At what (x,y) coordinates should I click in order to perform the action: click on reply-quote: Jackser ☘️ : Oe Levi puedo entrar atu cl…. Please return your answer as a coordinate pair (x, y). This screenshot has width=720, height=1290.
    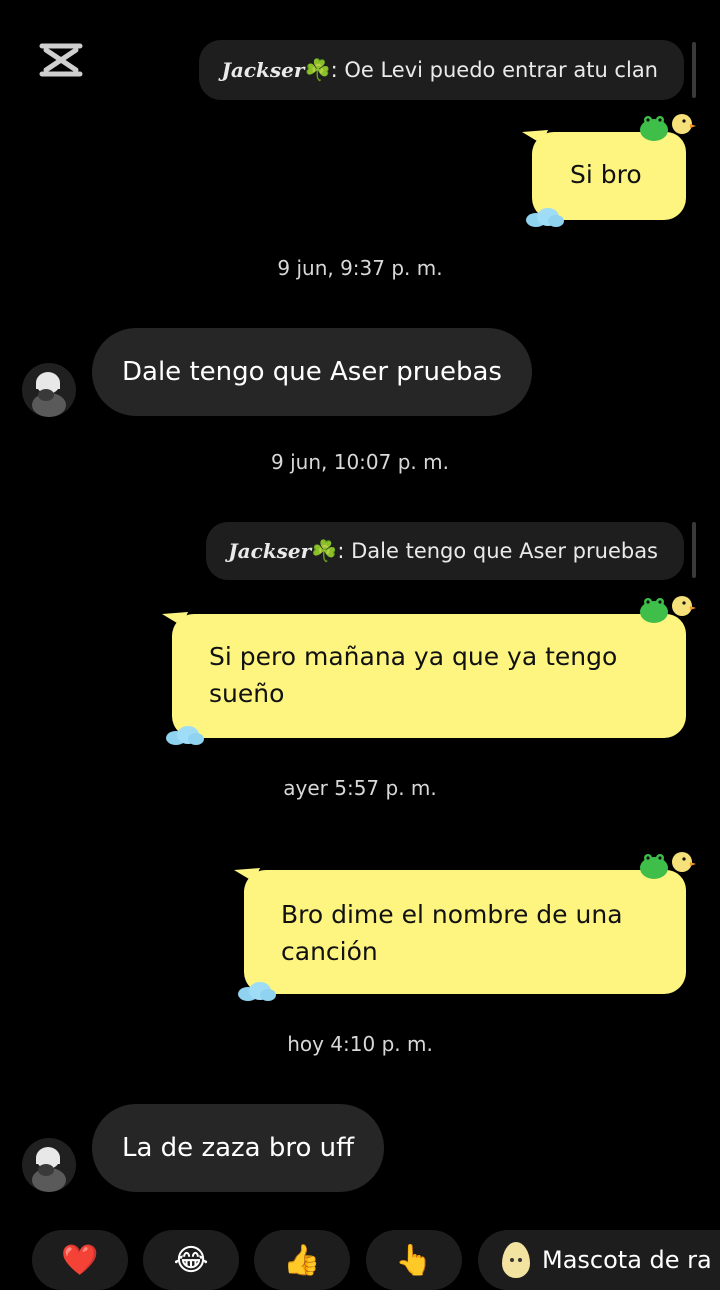
    Looking at the image, I should click on (441, 70).